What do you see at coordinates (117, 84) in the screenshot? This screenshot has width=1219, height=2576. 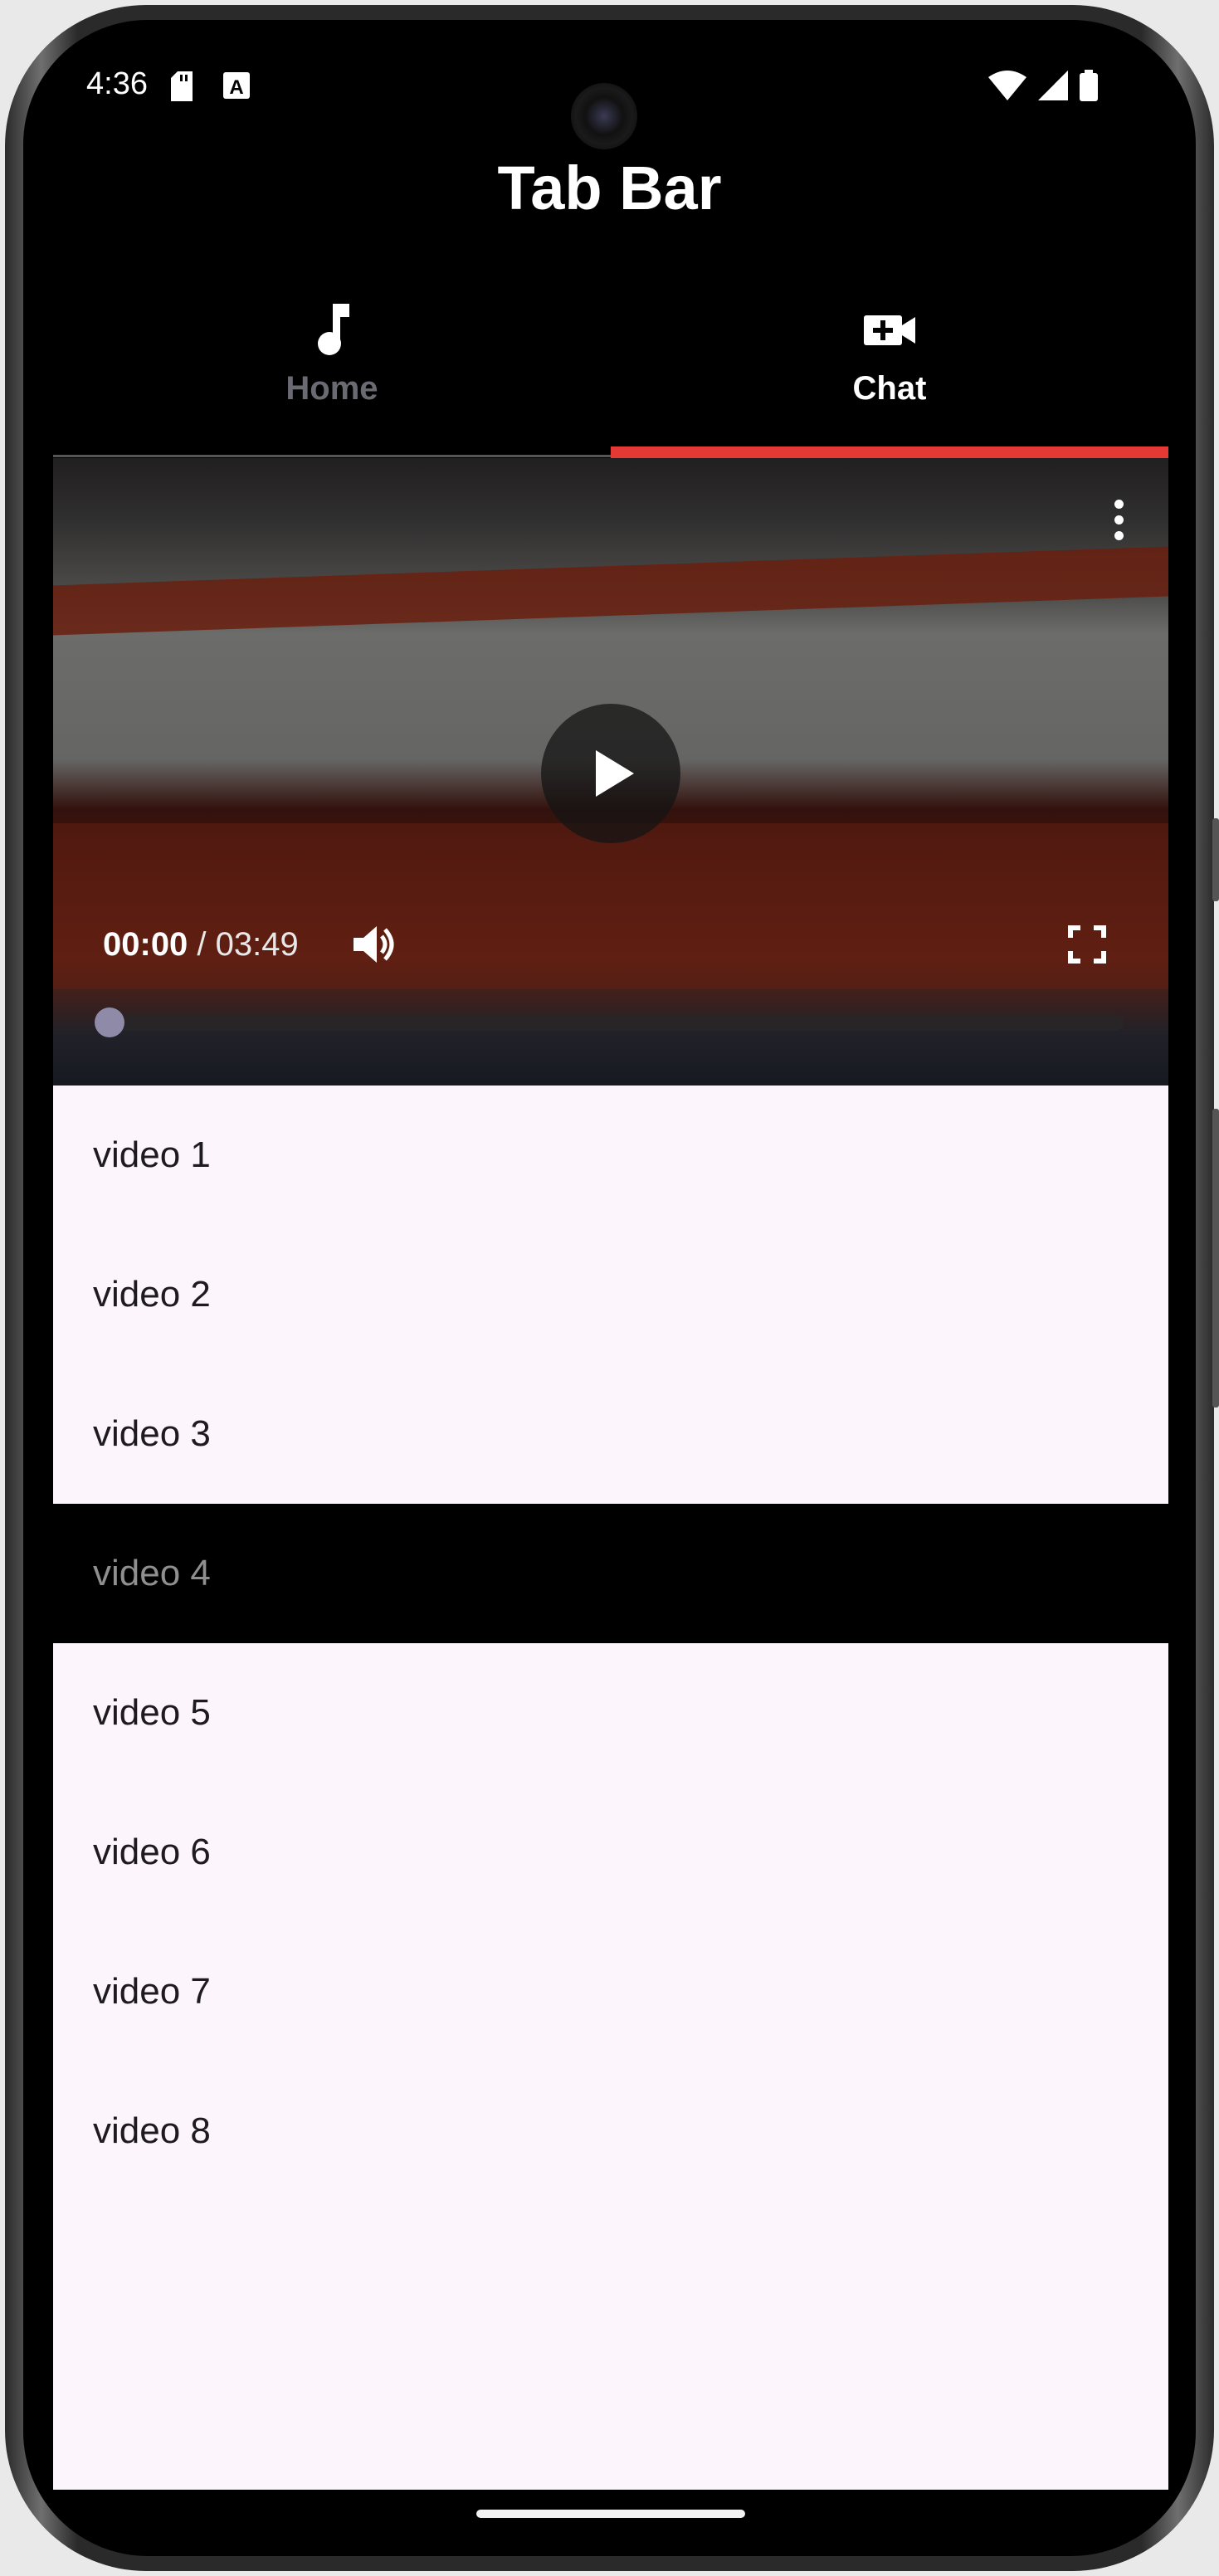 I see `status-time: 4:36` at bounding box center [117, 84].